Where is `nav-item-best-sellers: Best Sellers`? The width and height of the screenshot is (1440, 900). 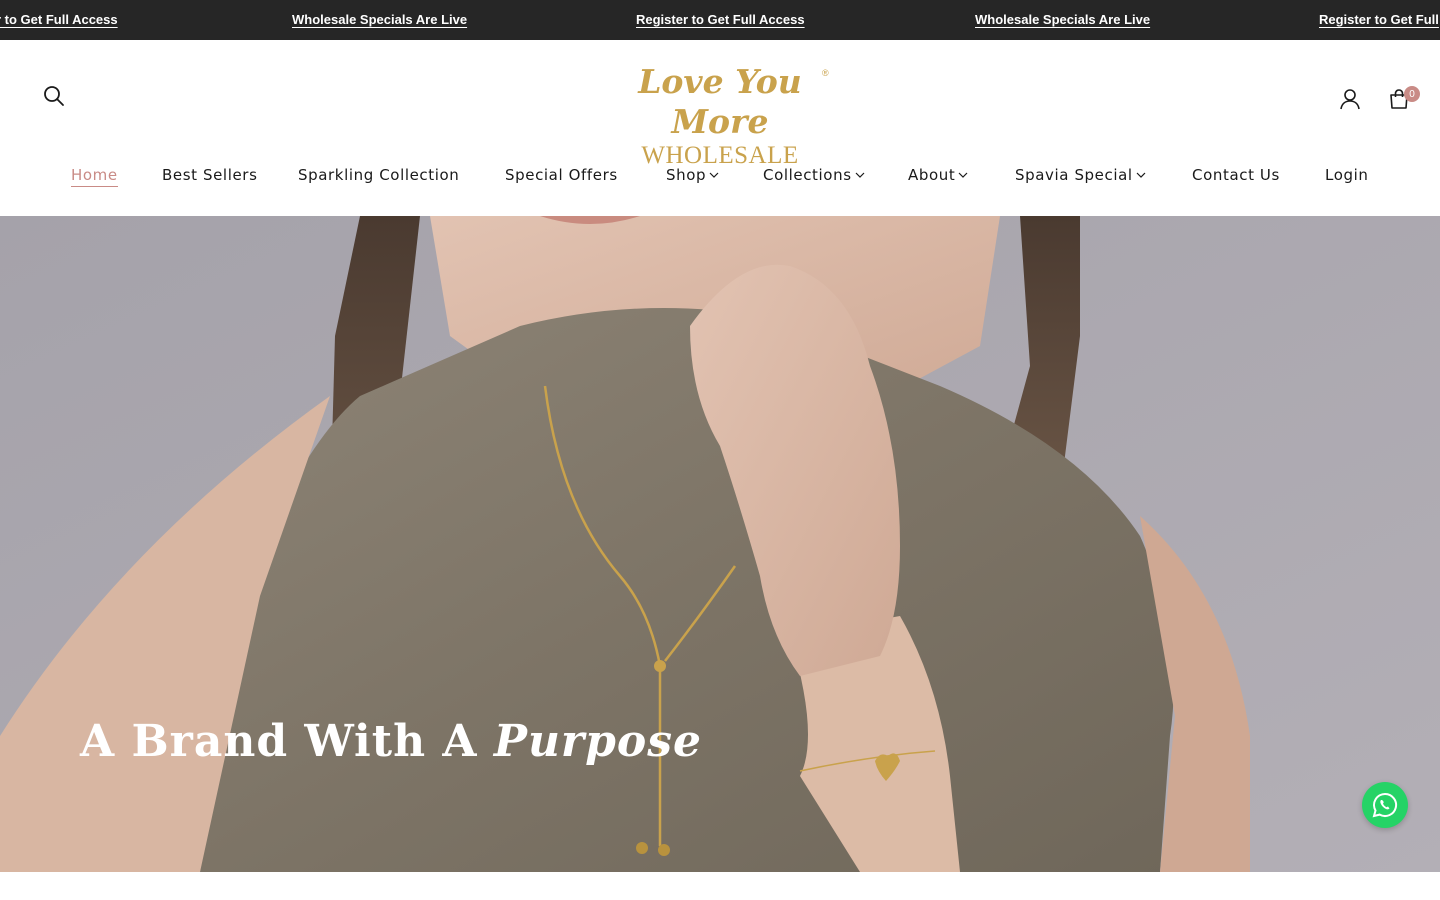
nav-item-best-sellers: Best Sellers is located at coordinates (209, 175).